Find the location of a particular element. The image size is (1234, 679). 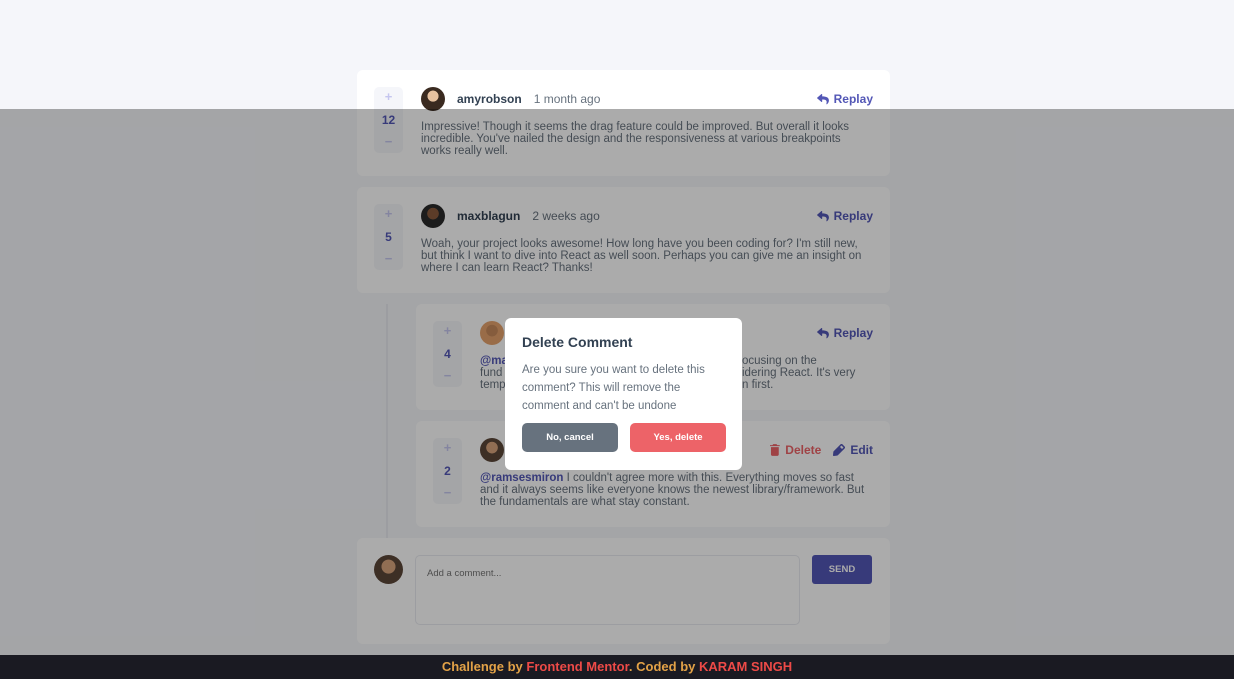

reply-button: Replay is located at coordinates (844, 99).